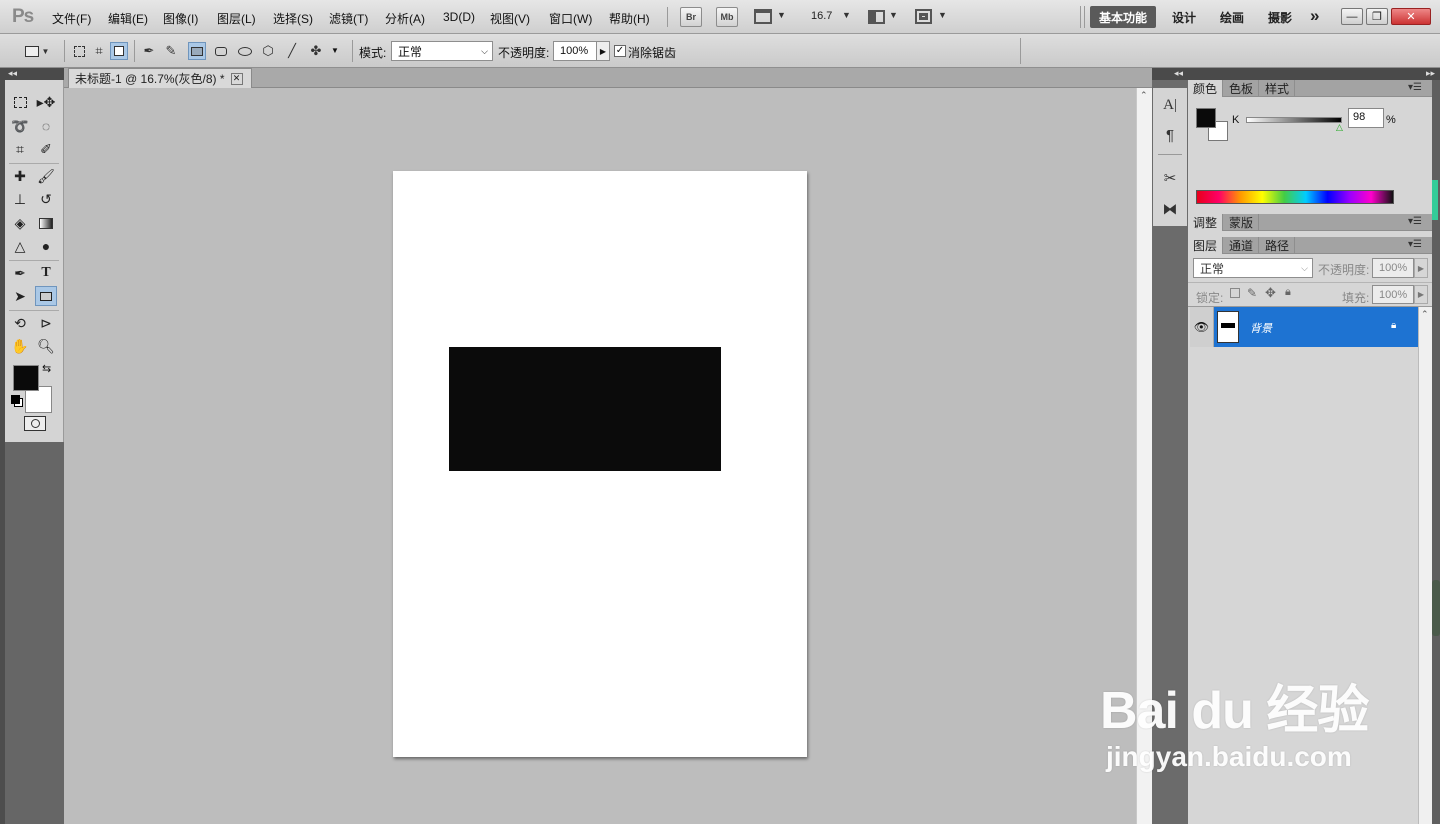  What do you see at coordinates (1393, 294) in the screenshot?
I see `fill-input: 100%` at bounding box center [1393, 294].